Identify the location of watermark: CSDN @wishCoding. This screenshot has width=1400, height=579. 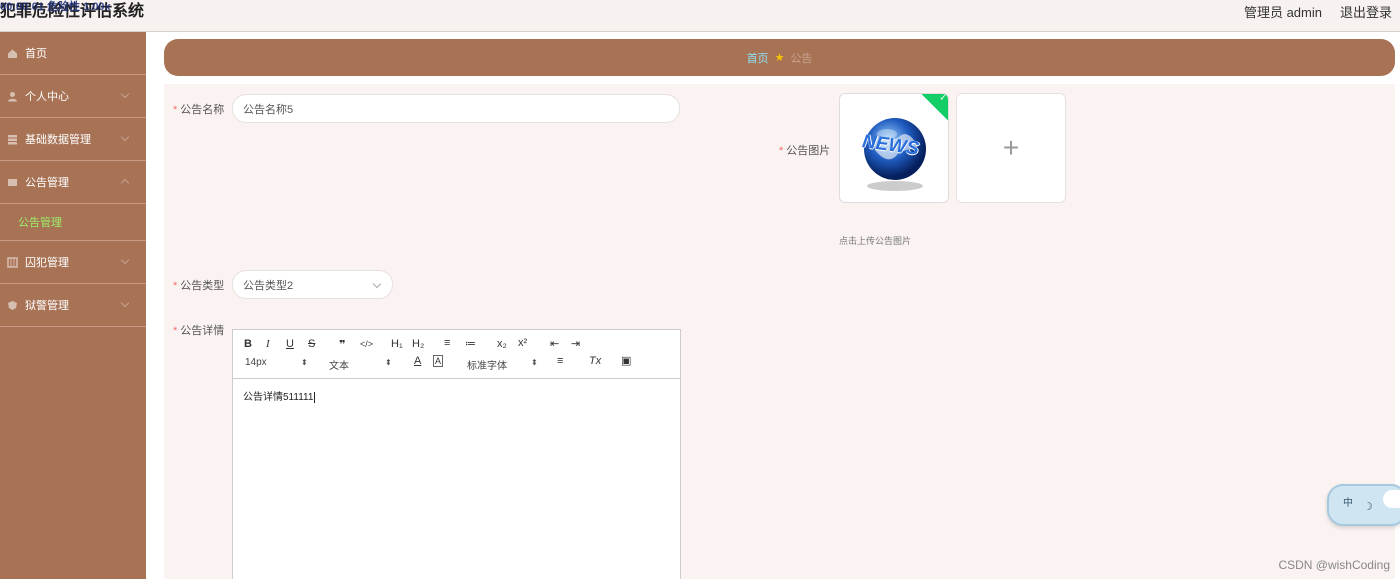
(1334, 565).